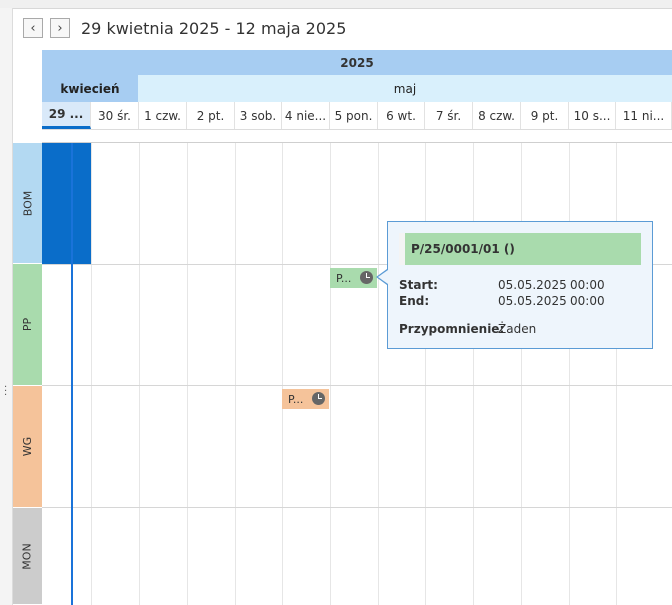 This screenshot has height=605, width=672. Describe the element at coordinates (545, 115) in the screenshot. I see `day-header-cell: 9 pt.` at that location.